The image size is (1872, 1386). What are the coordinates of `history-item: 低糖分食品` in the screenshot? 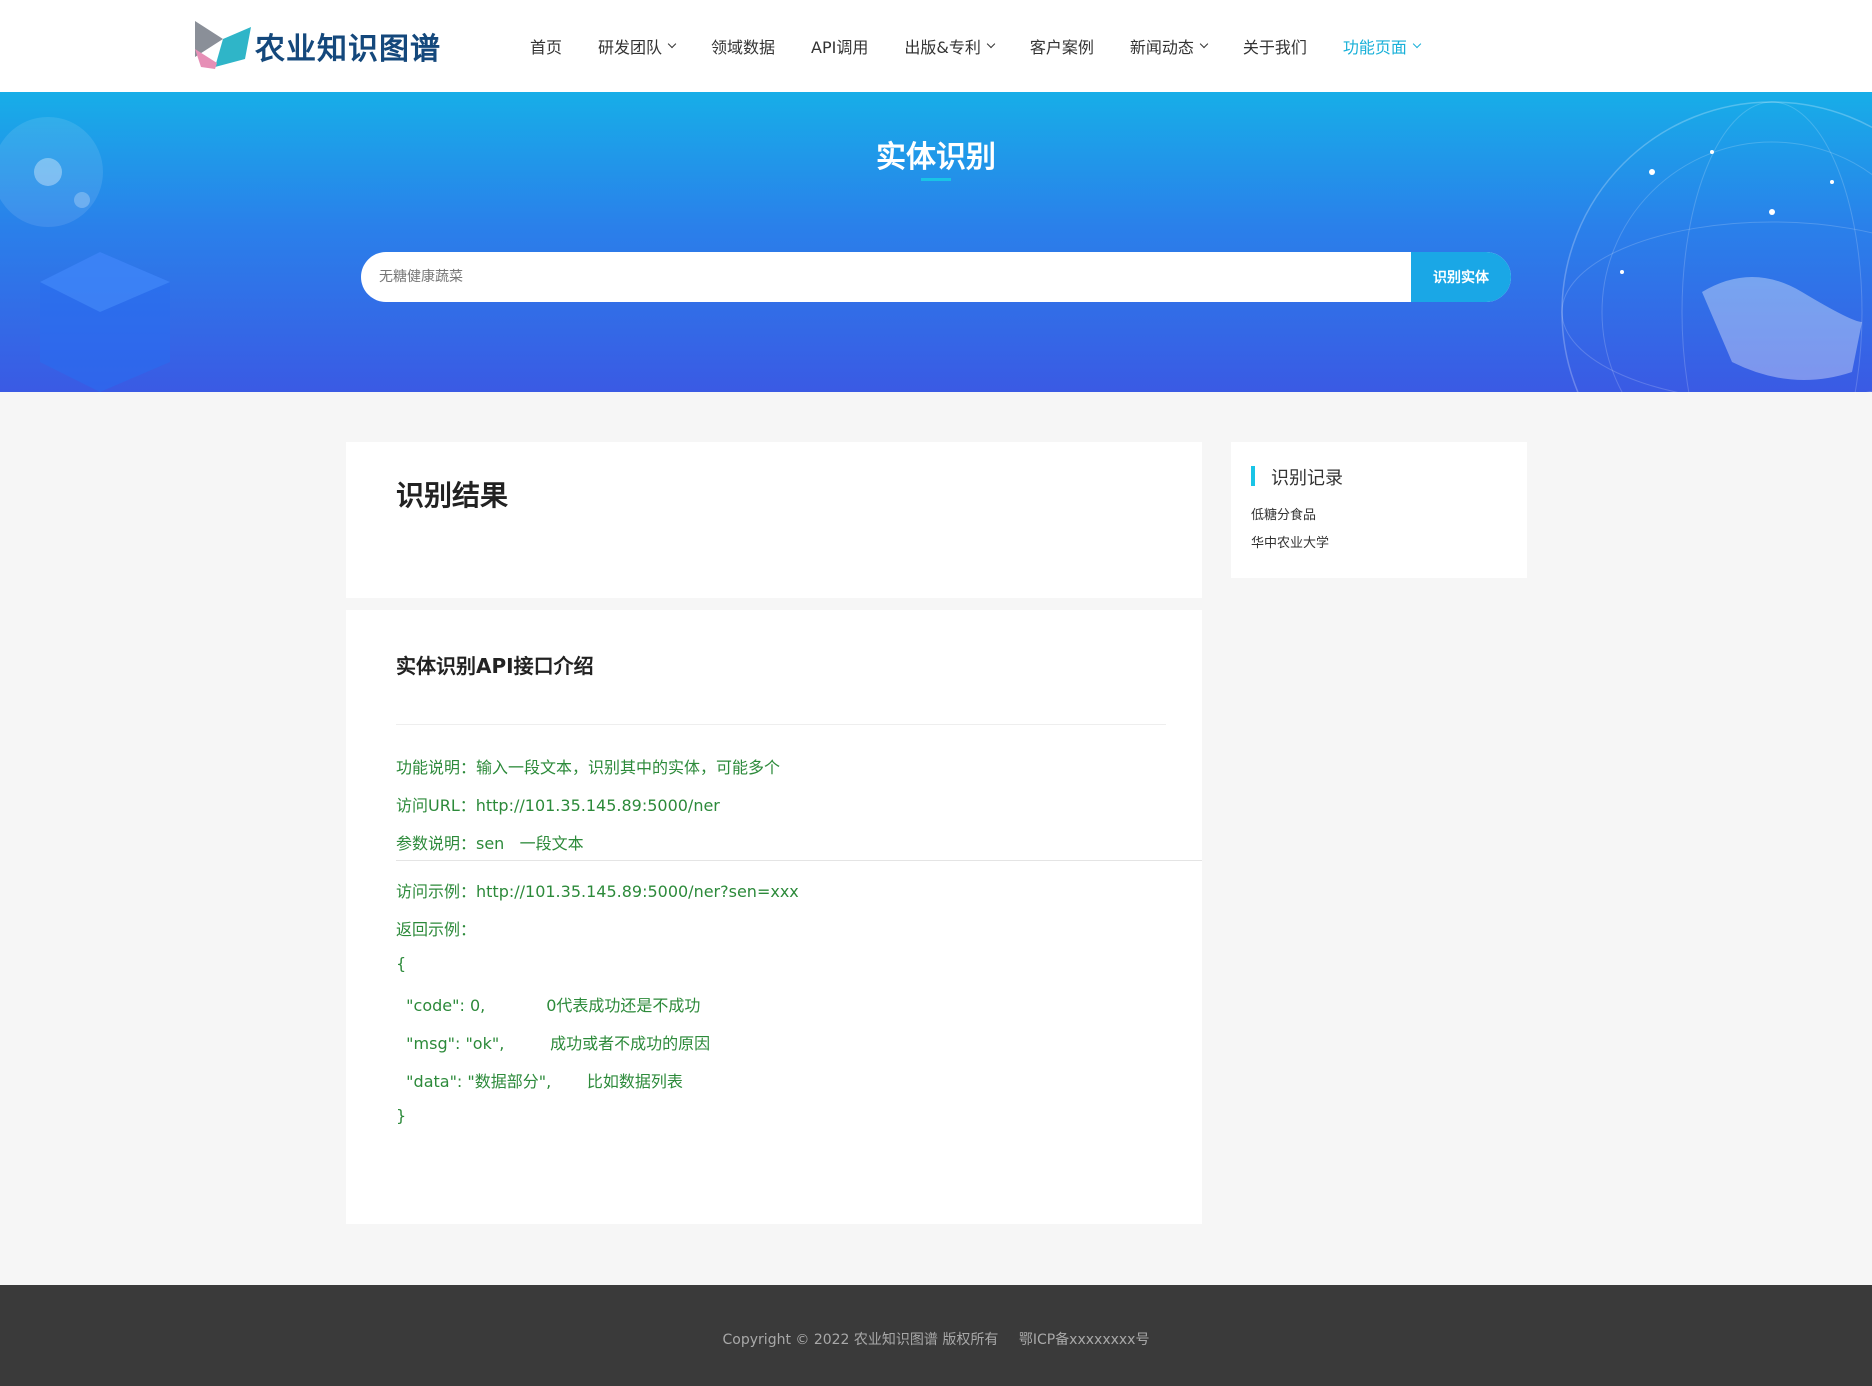 It's located at (1283, 513).